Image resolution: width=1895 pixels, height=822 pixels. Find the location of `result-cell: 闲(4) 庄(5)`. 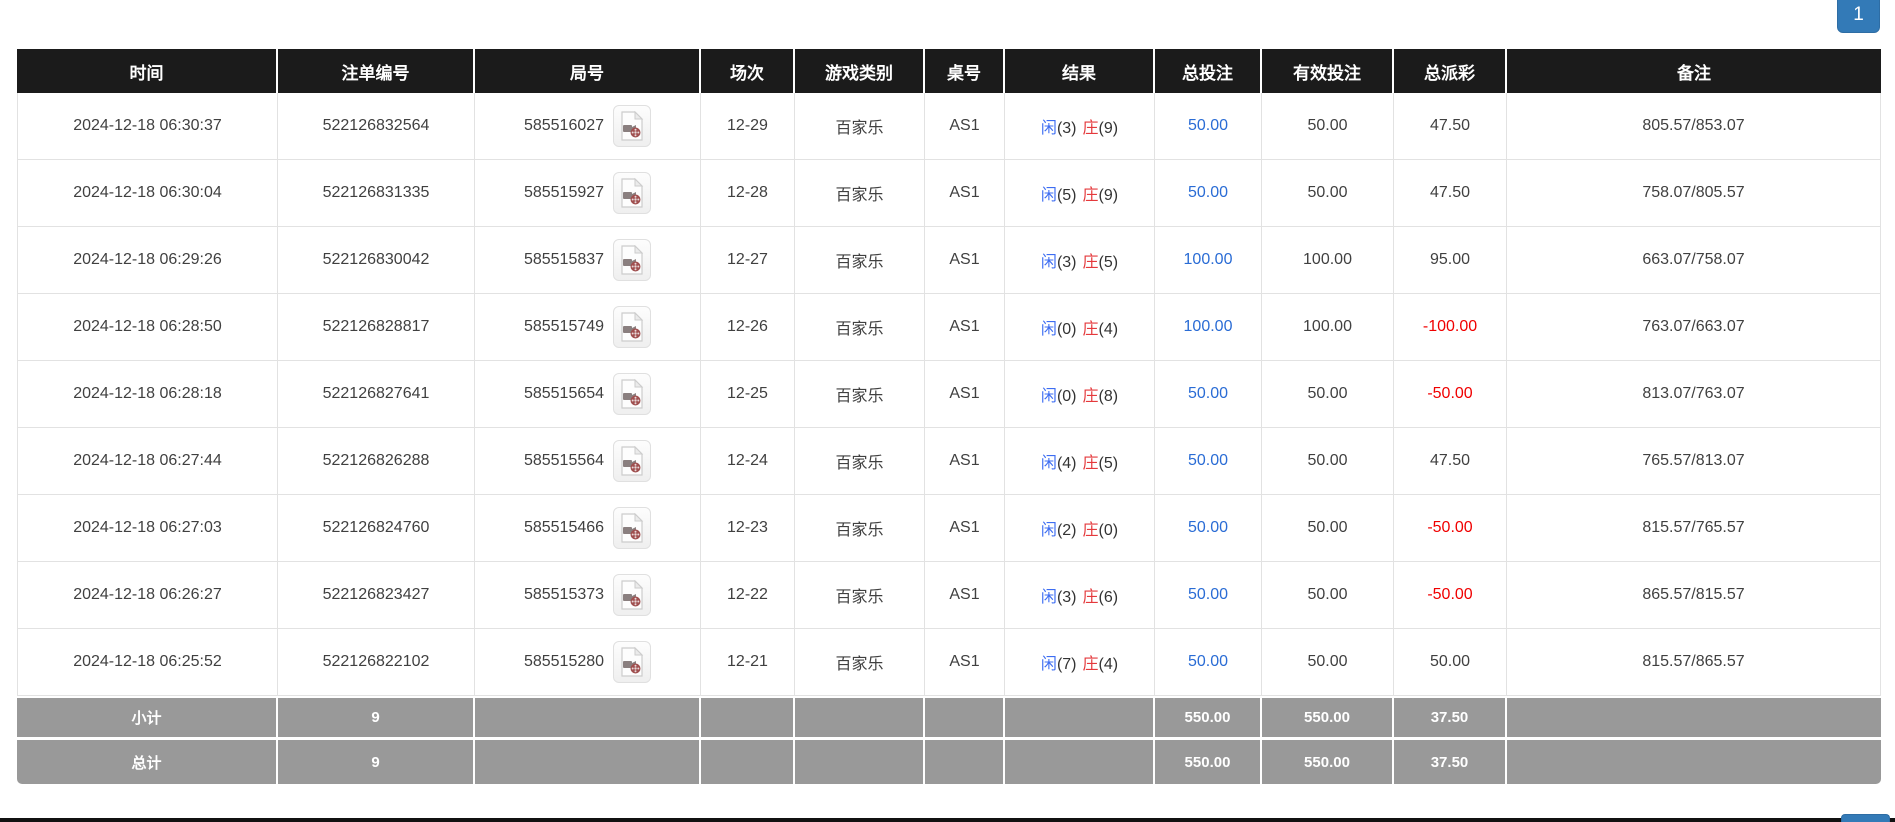

result-cell: 闲(4) 庄(5) is located at coordinates (1080, 461).